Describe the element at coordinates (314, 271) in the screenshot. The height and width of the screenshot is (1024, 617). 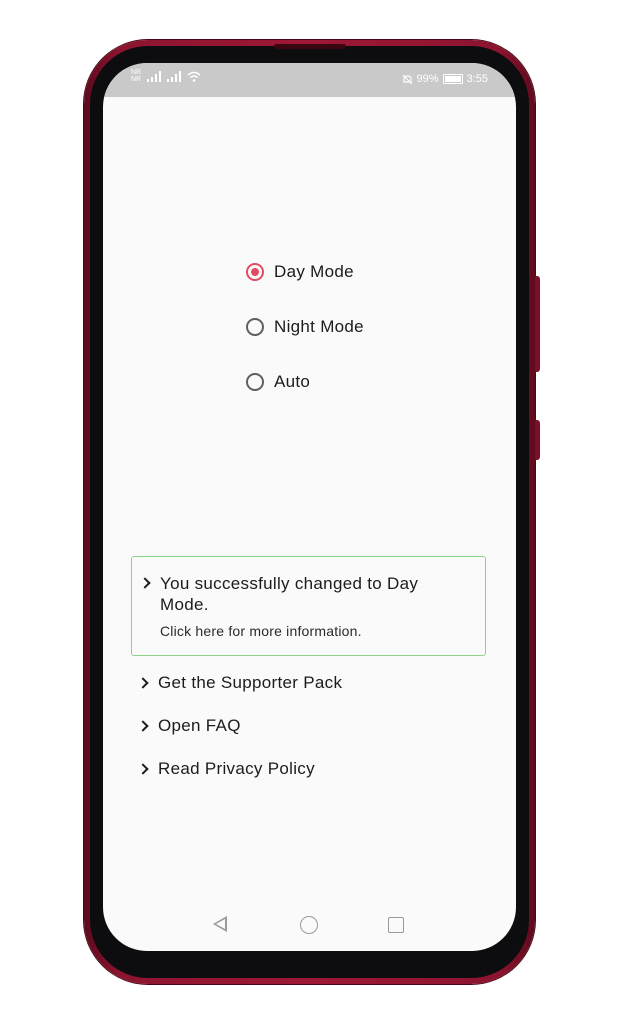
I see `radio-label: Day Mode` at that location.